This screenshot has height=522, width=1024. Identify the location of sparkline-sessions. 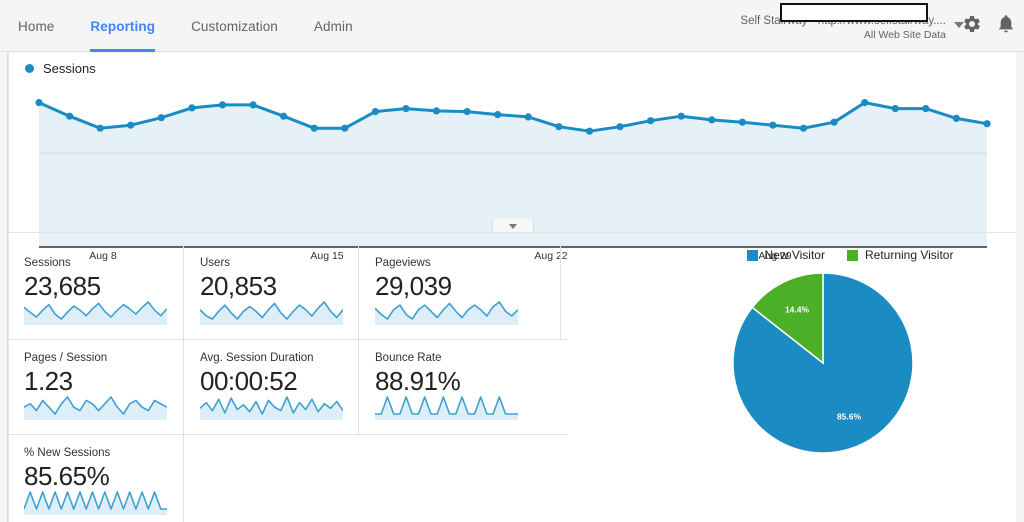
(95, 313).